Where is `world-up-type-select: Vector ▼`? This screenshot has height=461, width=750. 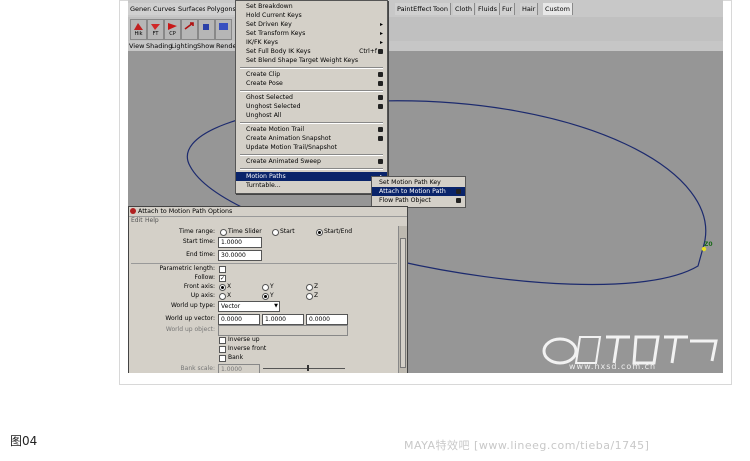 world-up-type-select: Vector ▼ is located at coordinates (249, 306).